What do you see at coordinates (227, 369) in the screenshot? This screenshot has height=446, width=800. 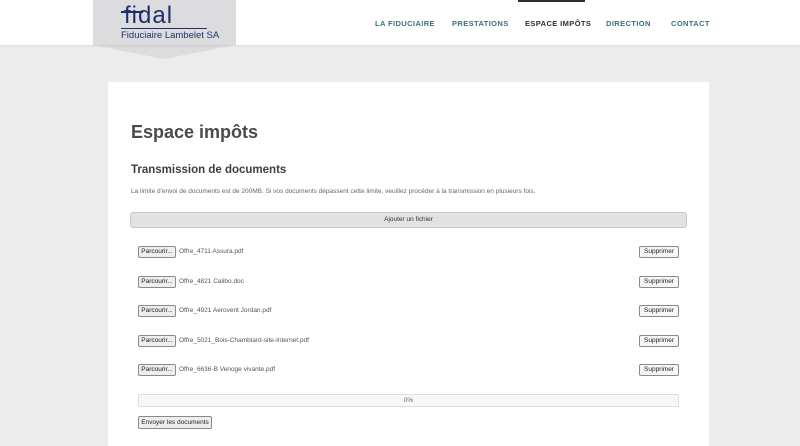 I see `file-name: Offre_6636-B Venoge vivante.pdf` at bounding box center [227, 369].